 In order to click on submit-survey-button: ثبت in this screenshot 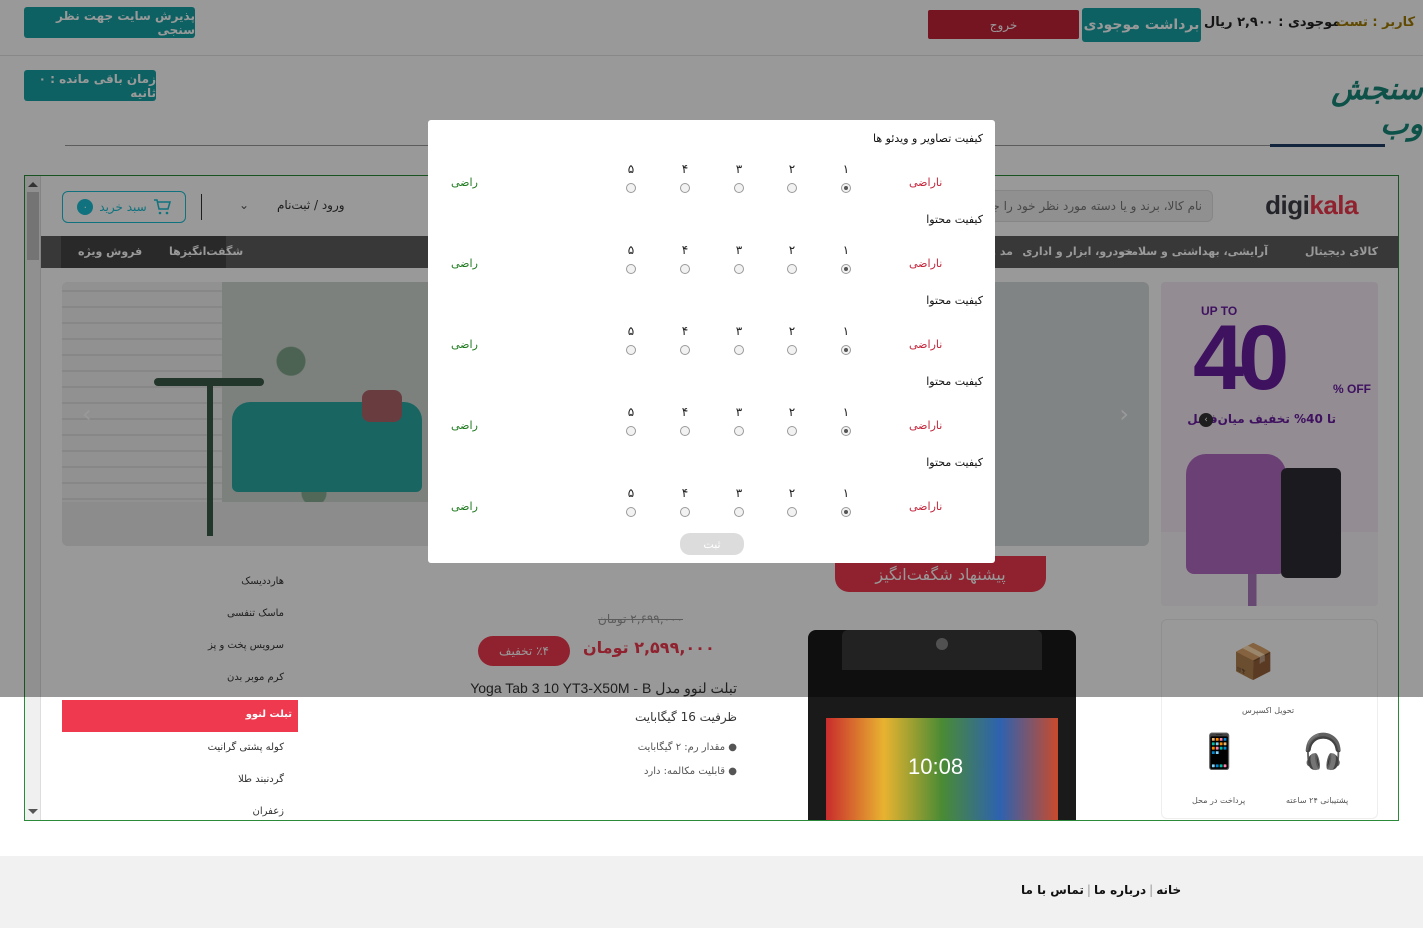, I will do `click(712, 544)`.